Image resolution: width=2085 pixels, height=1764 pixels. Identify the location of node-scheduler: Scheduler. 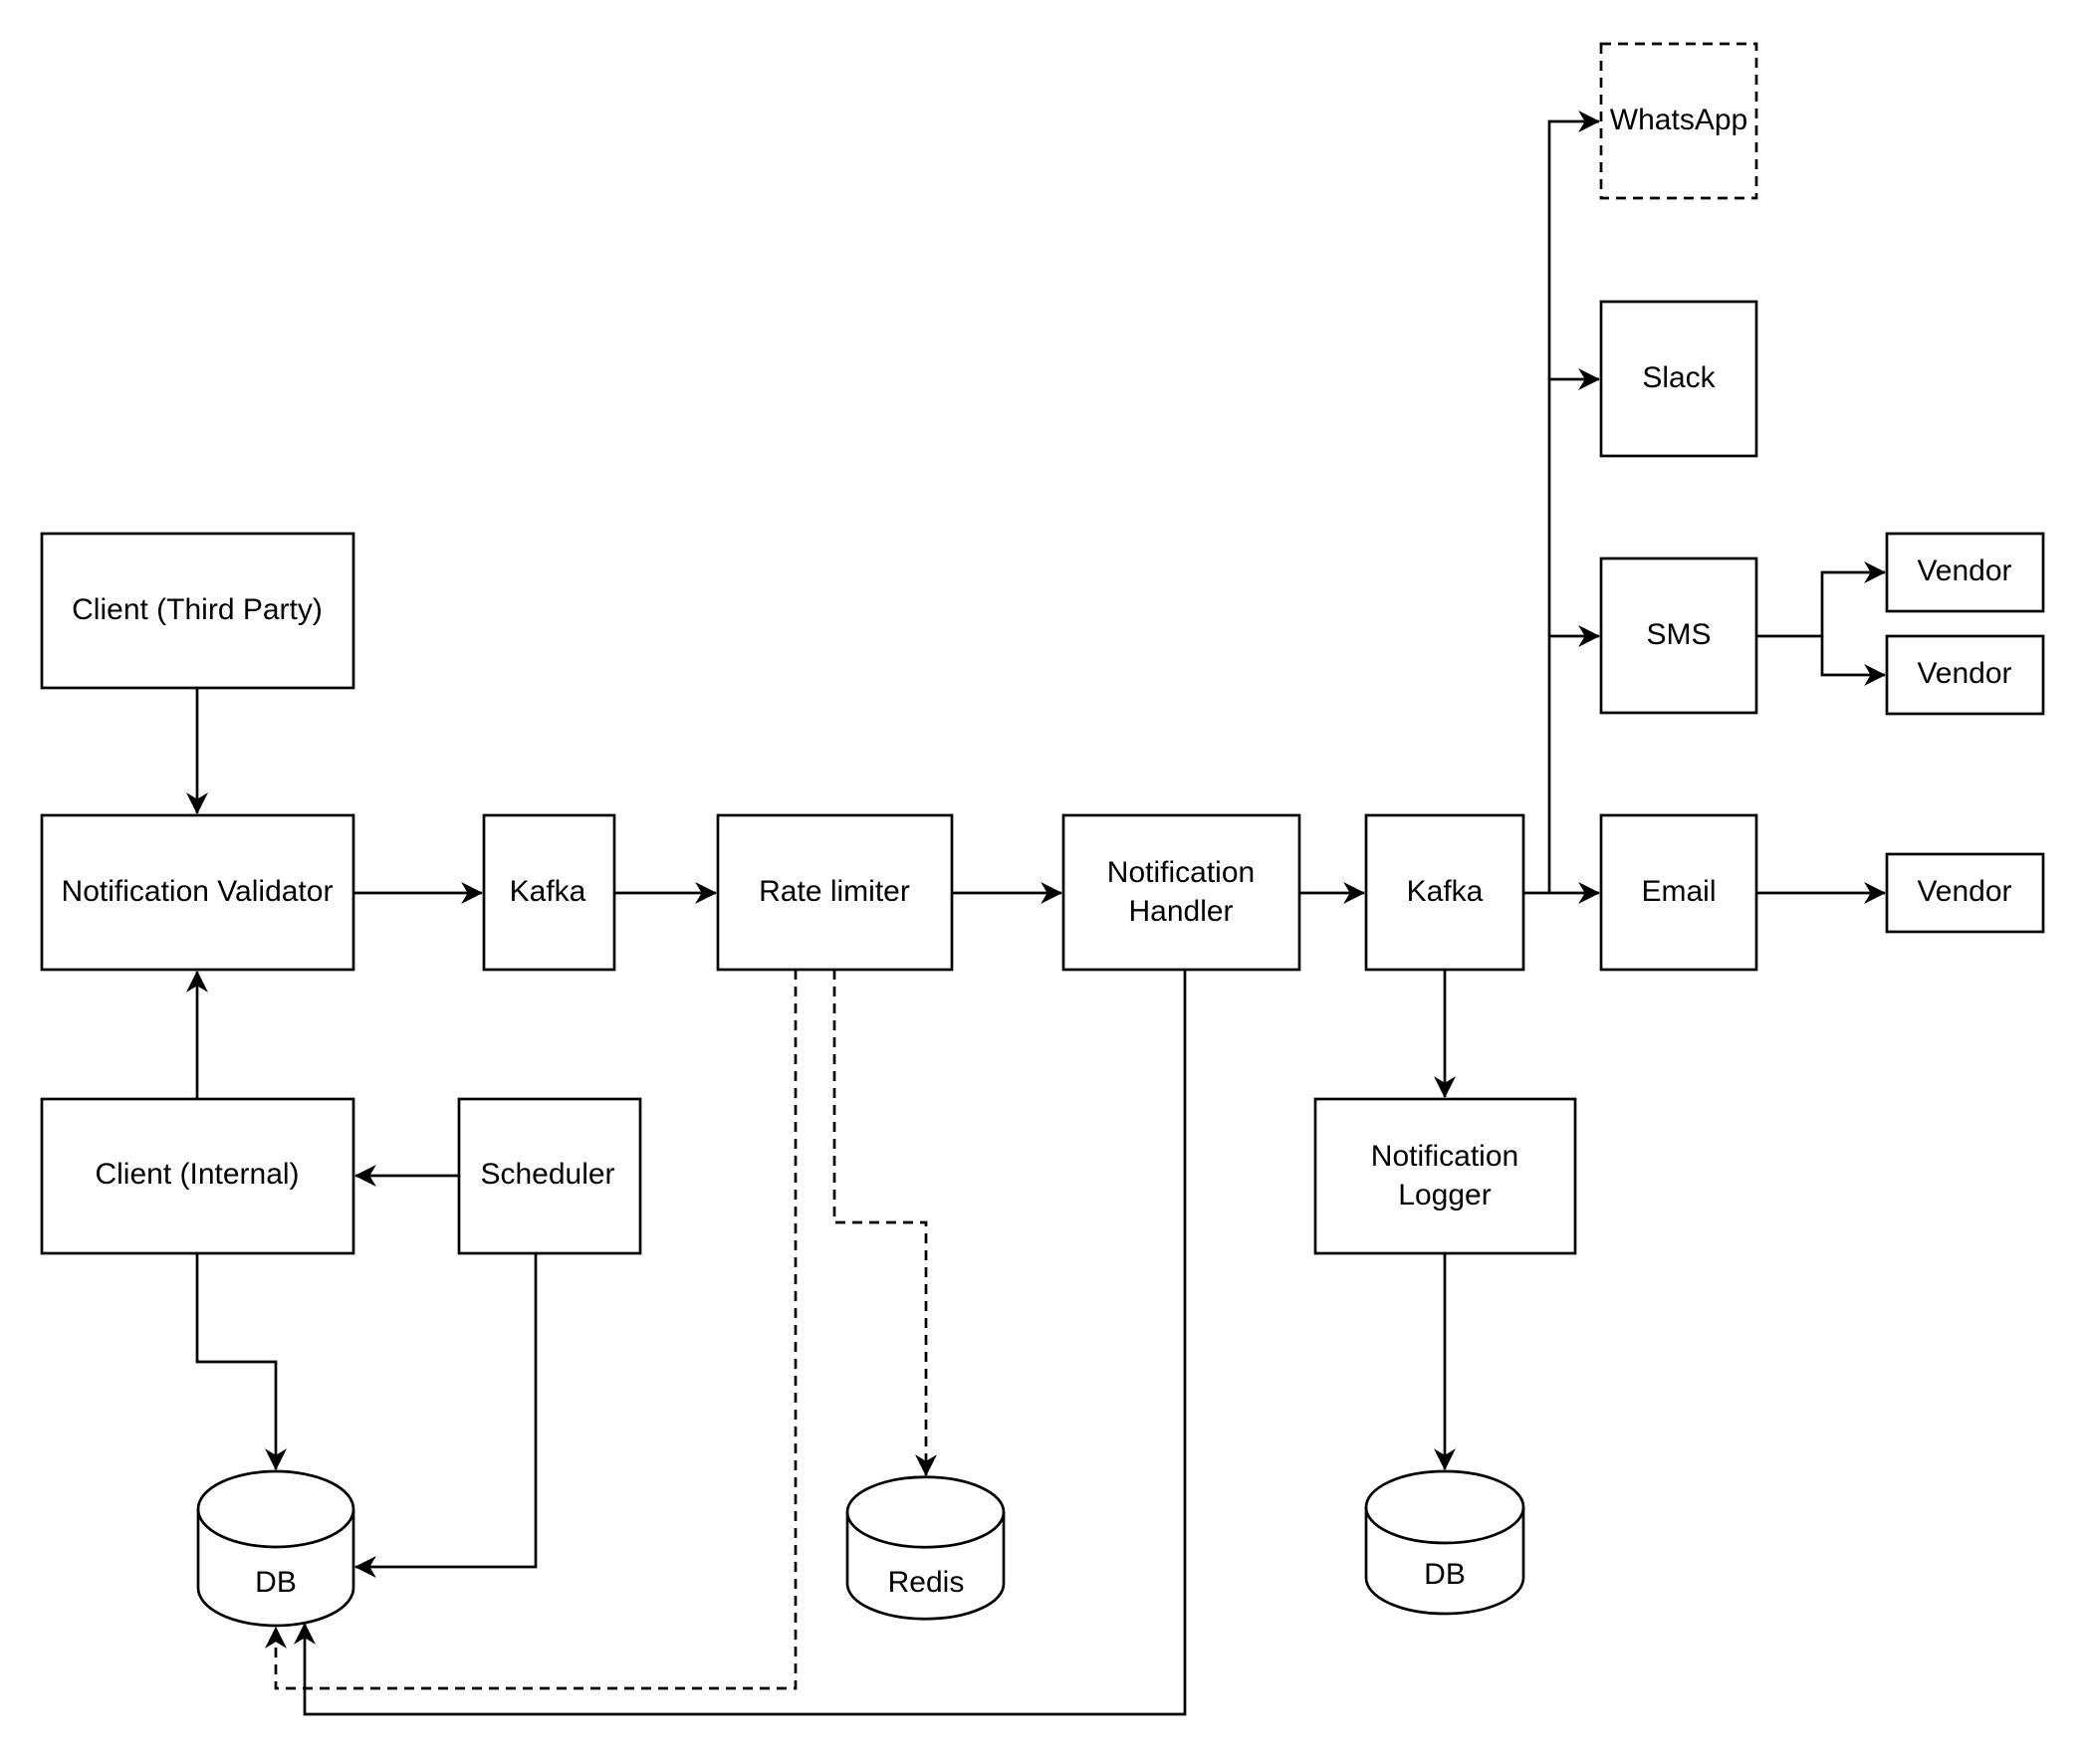
(549, 1176).